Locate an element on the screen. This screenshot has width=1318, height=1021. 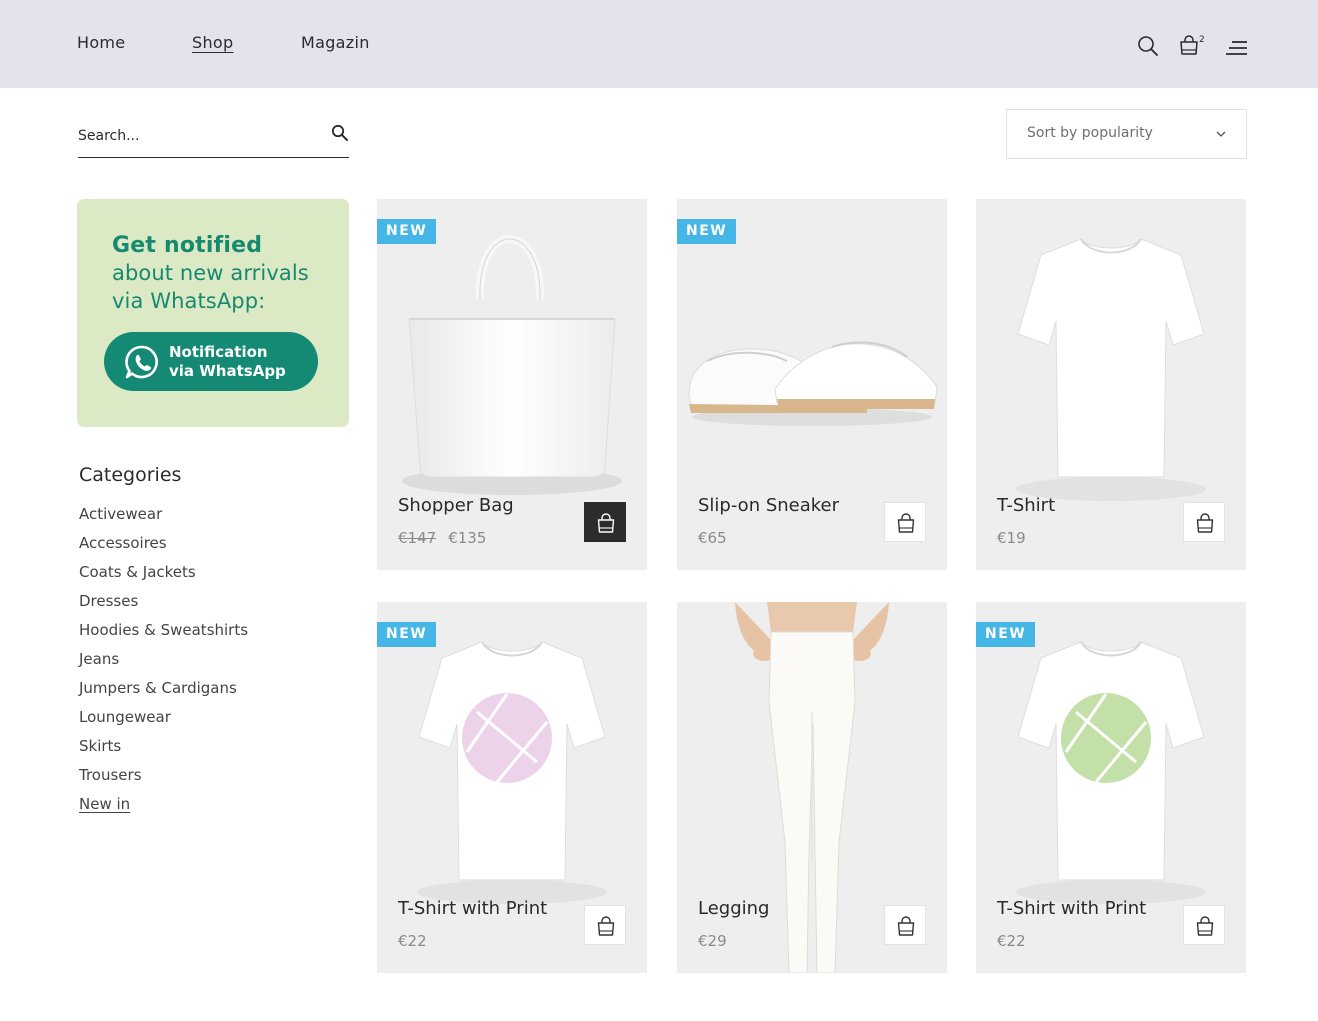
category-item: Dresses is located at coordinates (163, 605).